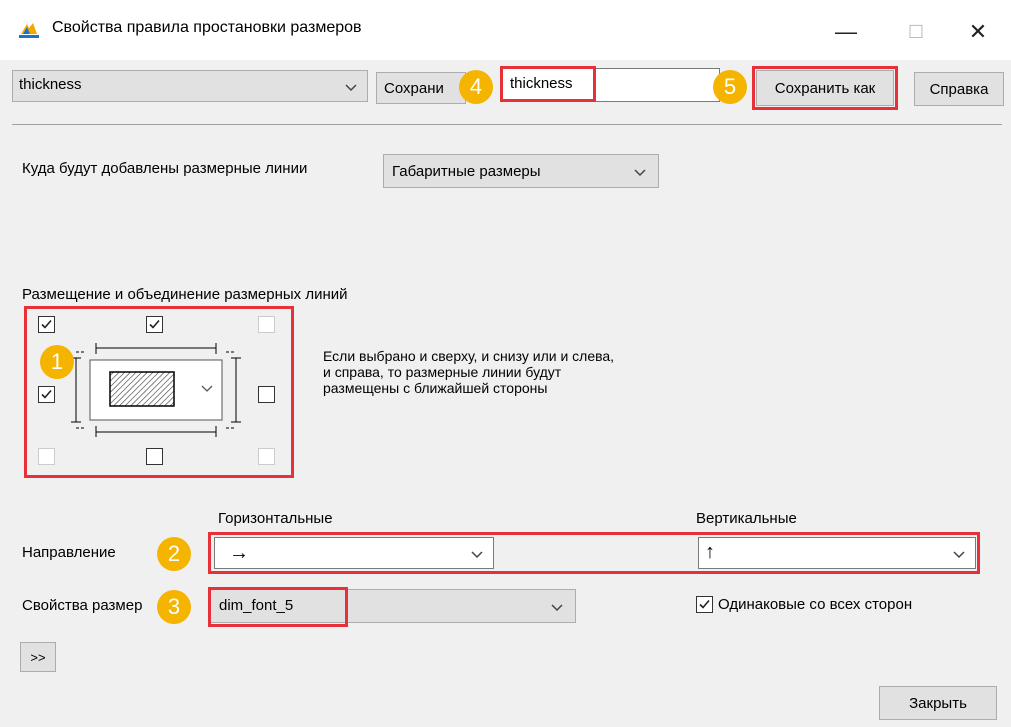 Image resolution: width=1011 pixels, height=727 pixels. Describe the element at coordinates (165, 168) in the screenshot. I see `target-label: Куда будут добавлены размерные линии` at that location.